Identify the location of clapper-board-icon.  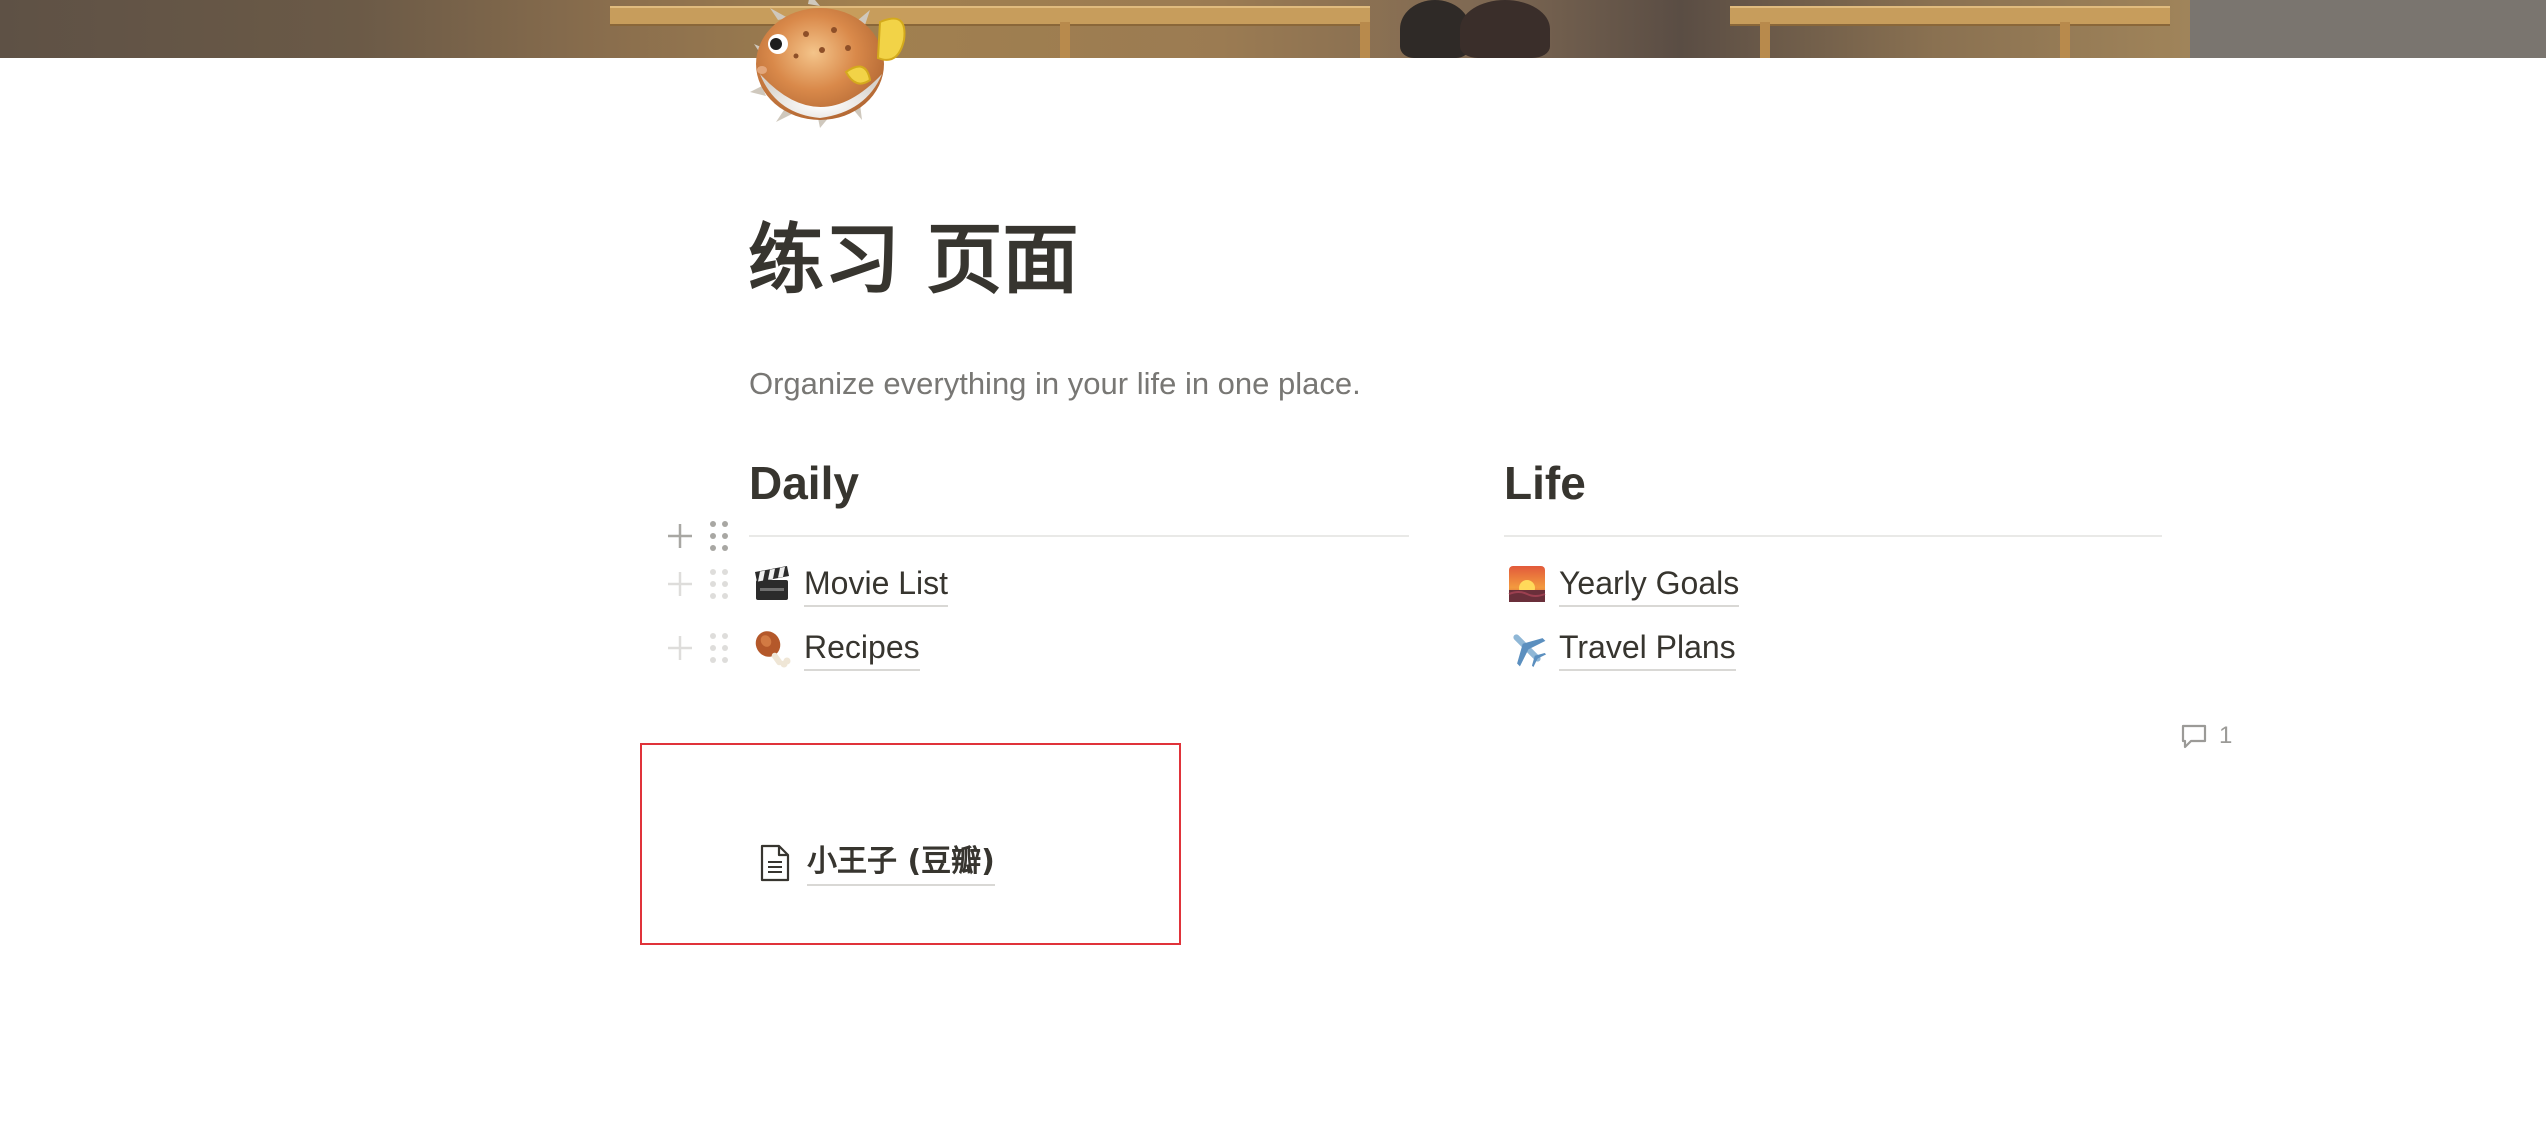
(772, 584).